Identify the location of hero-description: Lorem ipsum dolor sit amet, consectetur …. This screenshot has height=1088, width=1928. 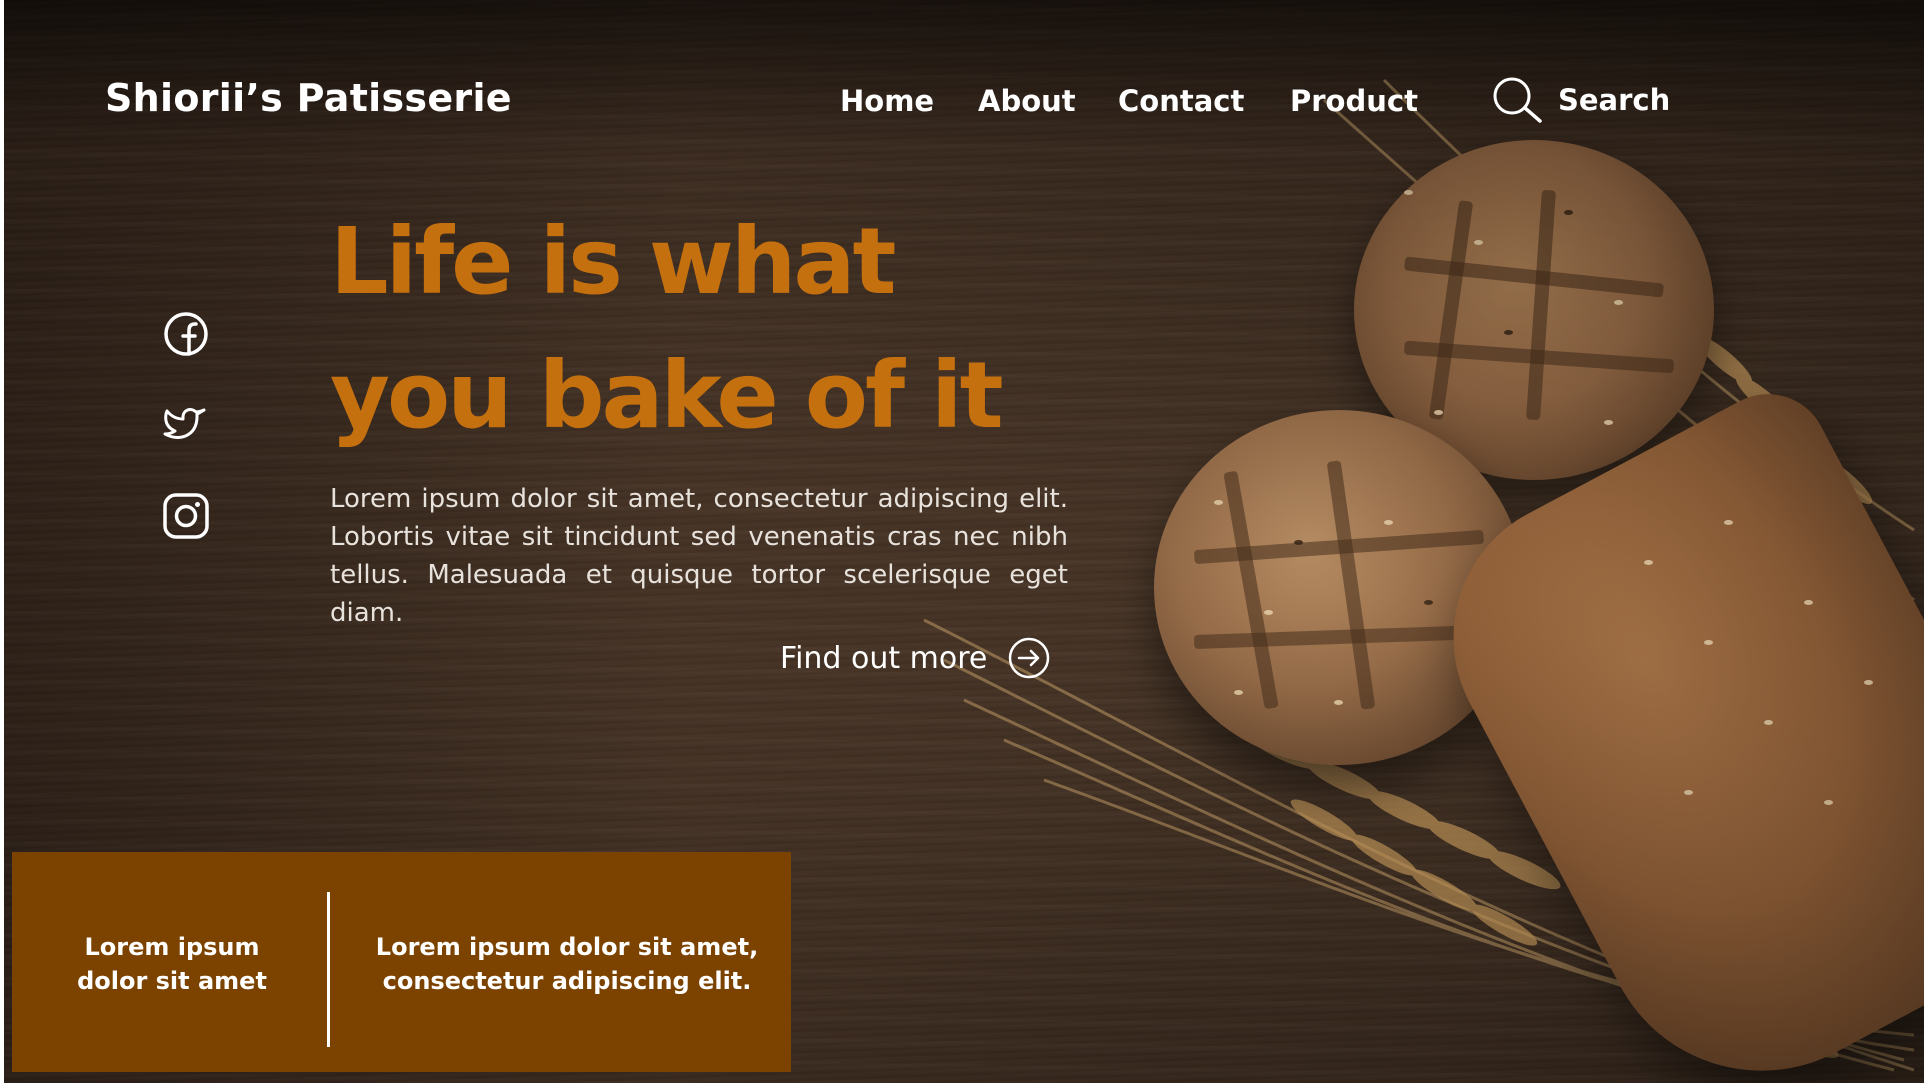
(699, 556).